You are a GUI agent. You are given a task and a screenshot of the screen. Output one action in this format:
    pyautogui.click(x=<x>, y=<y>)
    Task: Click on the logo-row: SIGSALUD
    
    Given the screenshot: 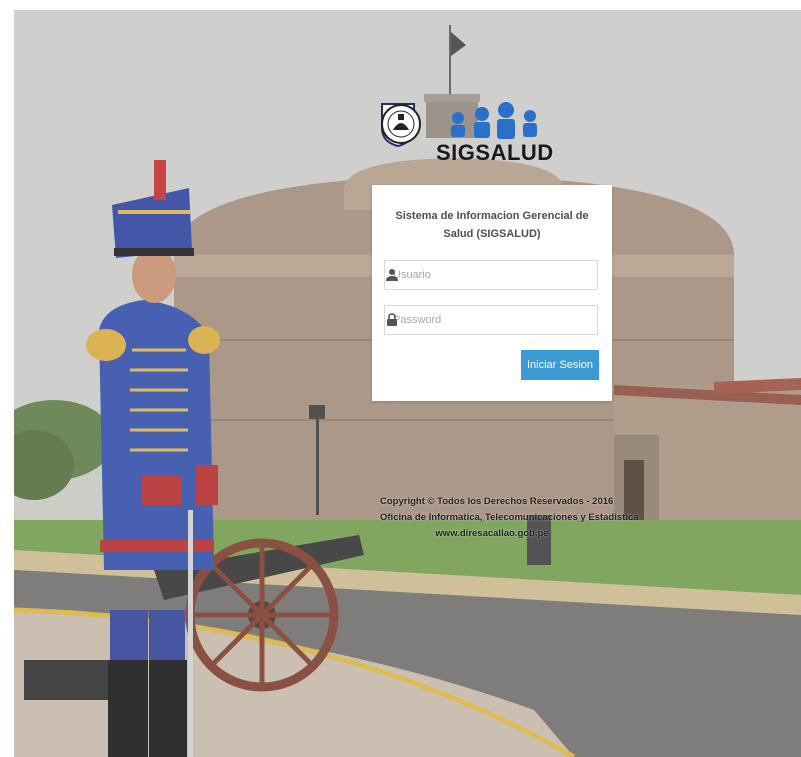 What is the action you would take?
    pyautogui.click(x=495, y=135)
    